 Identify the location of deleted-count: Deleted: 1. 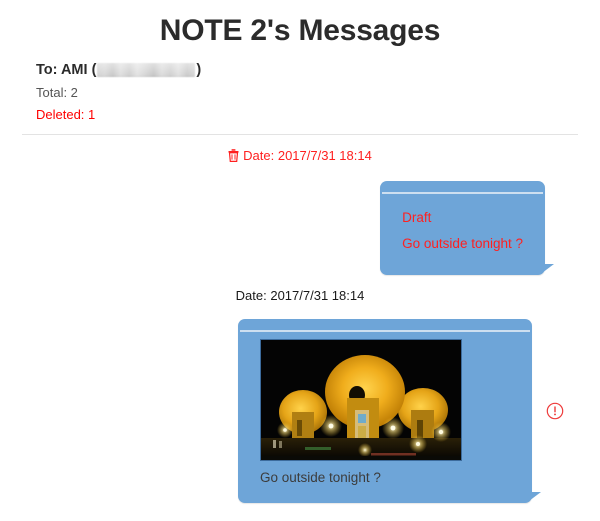
(66, 114).